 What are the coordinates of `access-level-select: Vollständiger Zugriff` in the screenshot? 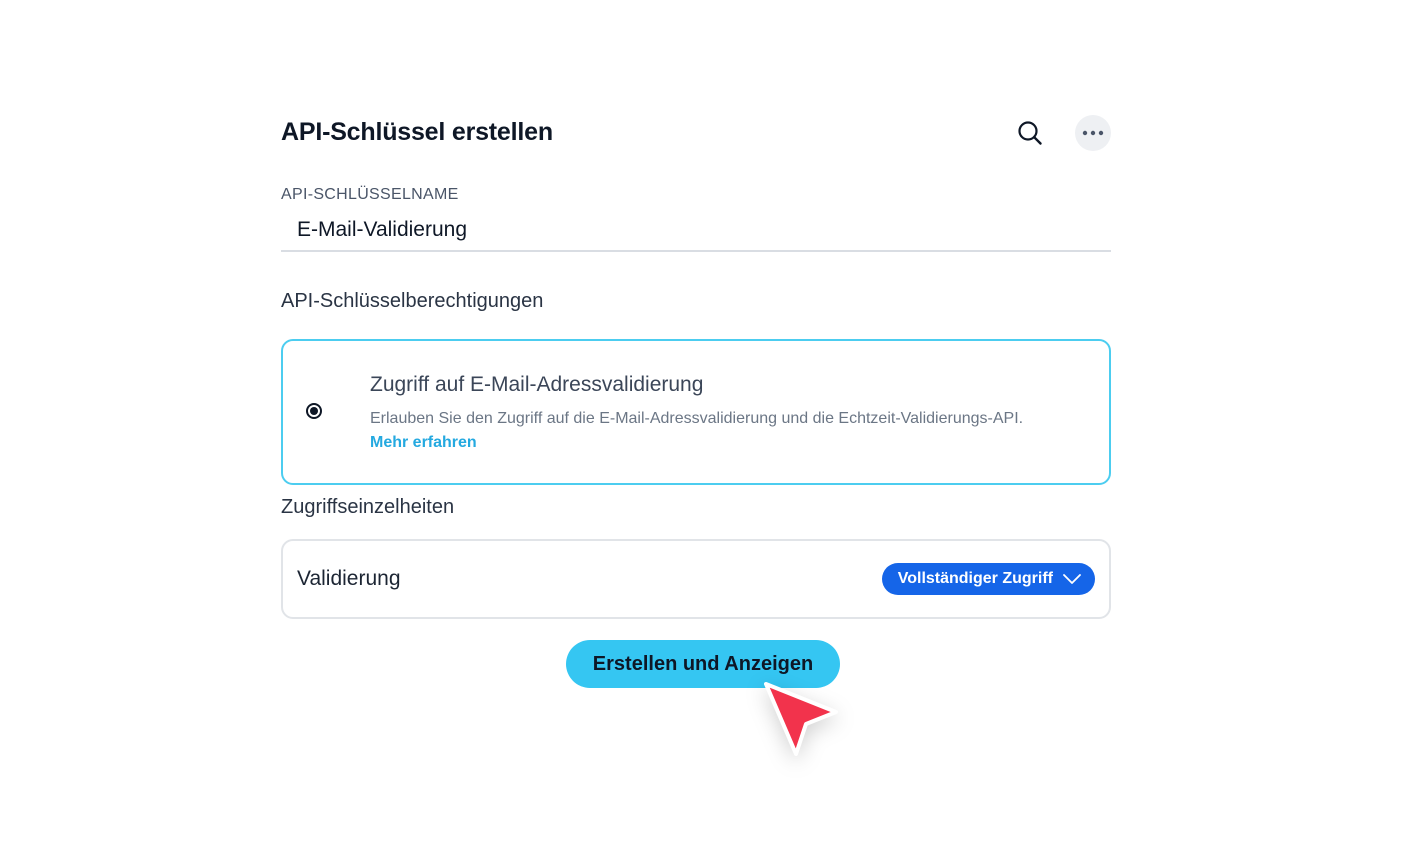 It's located at (988, 579).